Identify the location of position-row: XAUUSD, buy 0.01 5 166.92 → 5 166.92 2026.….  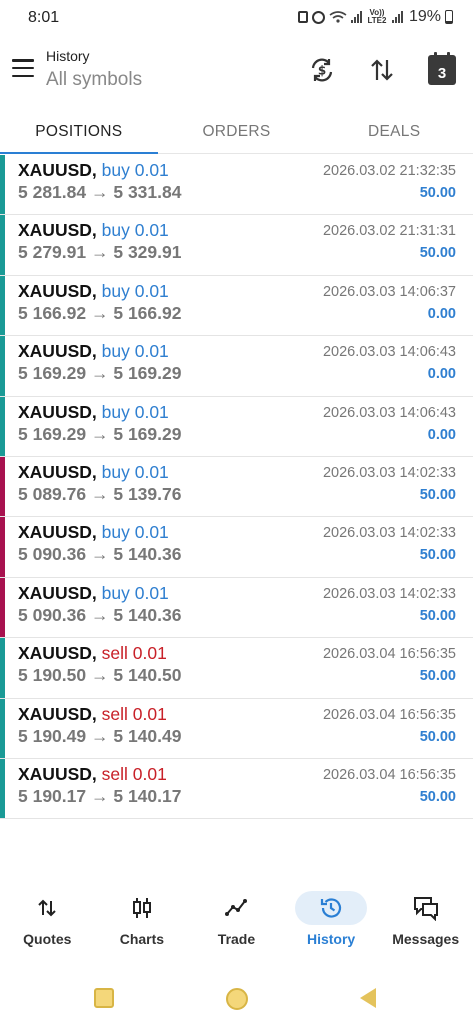
(236, 306).